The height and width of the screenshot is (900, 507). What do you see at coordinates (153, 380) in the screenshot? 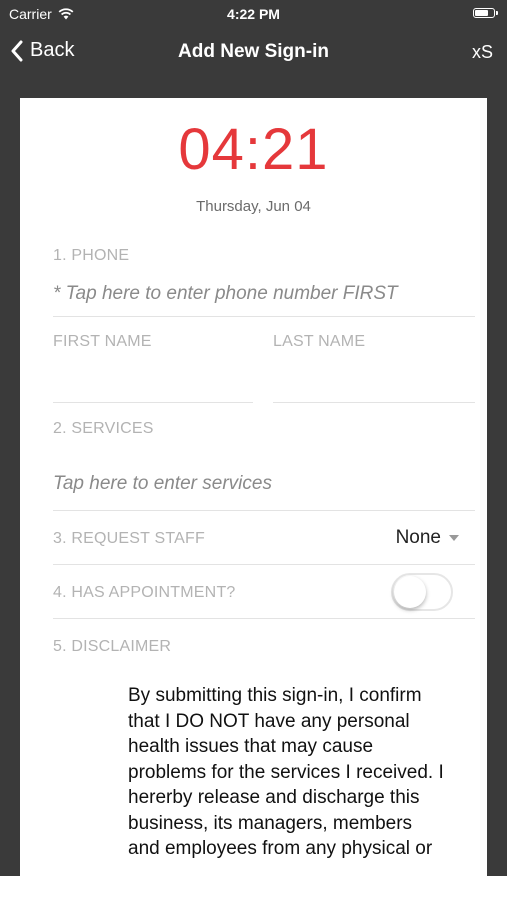
I see `first-name-input` at bounding box center [153, 380].